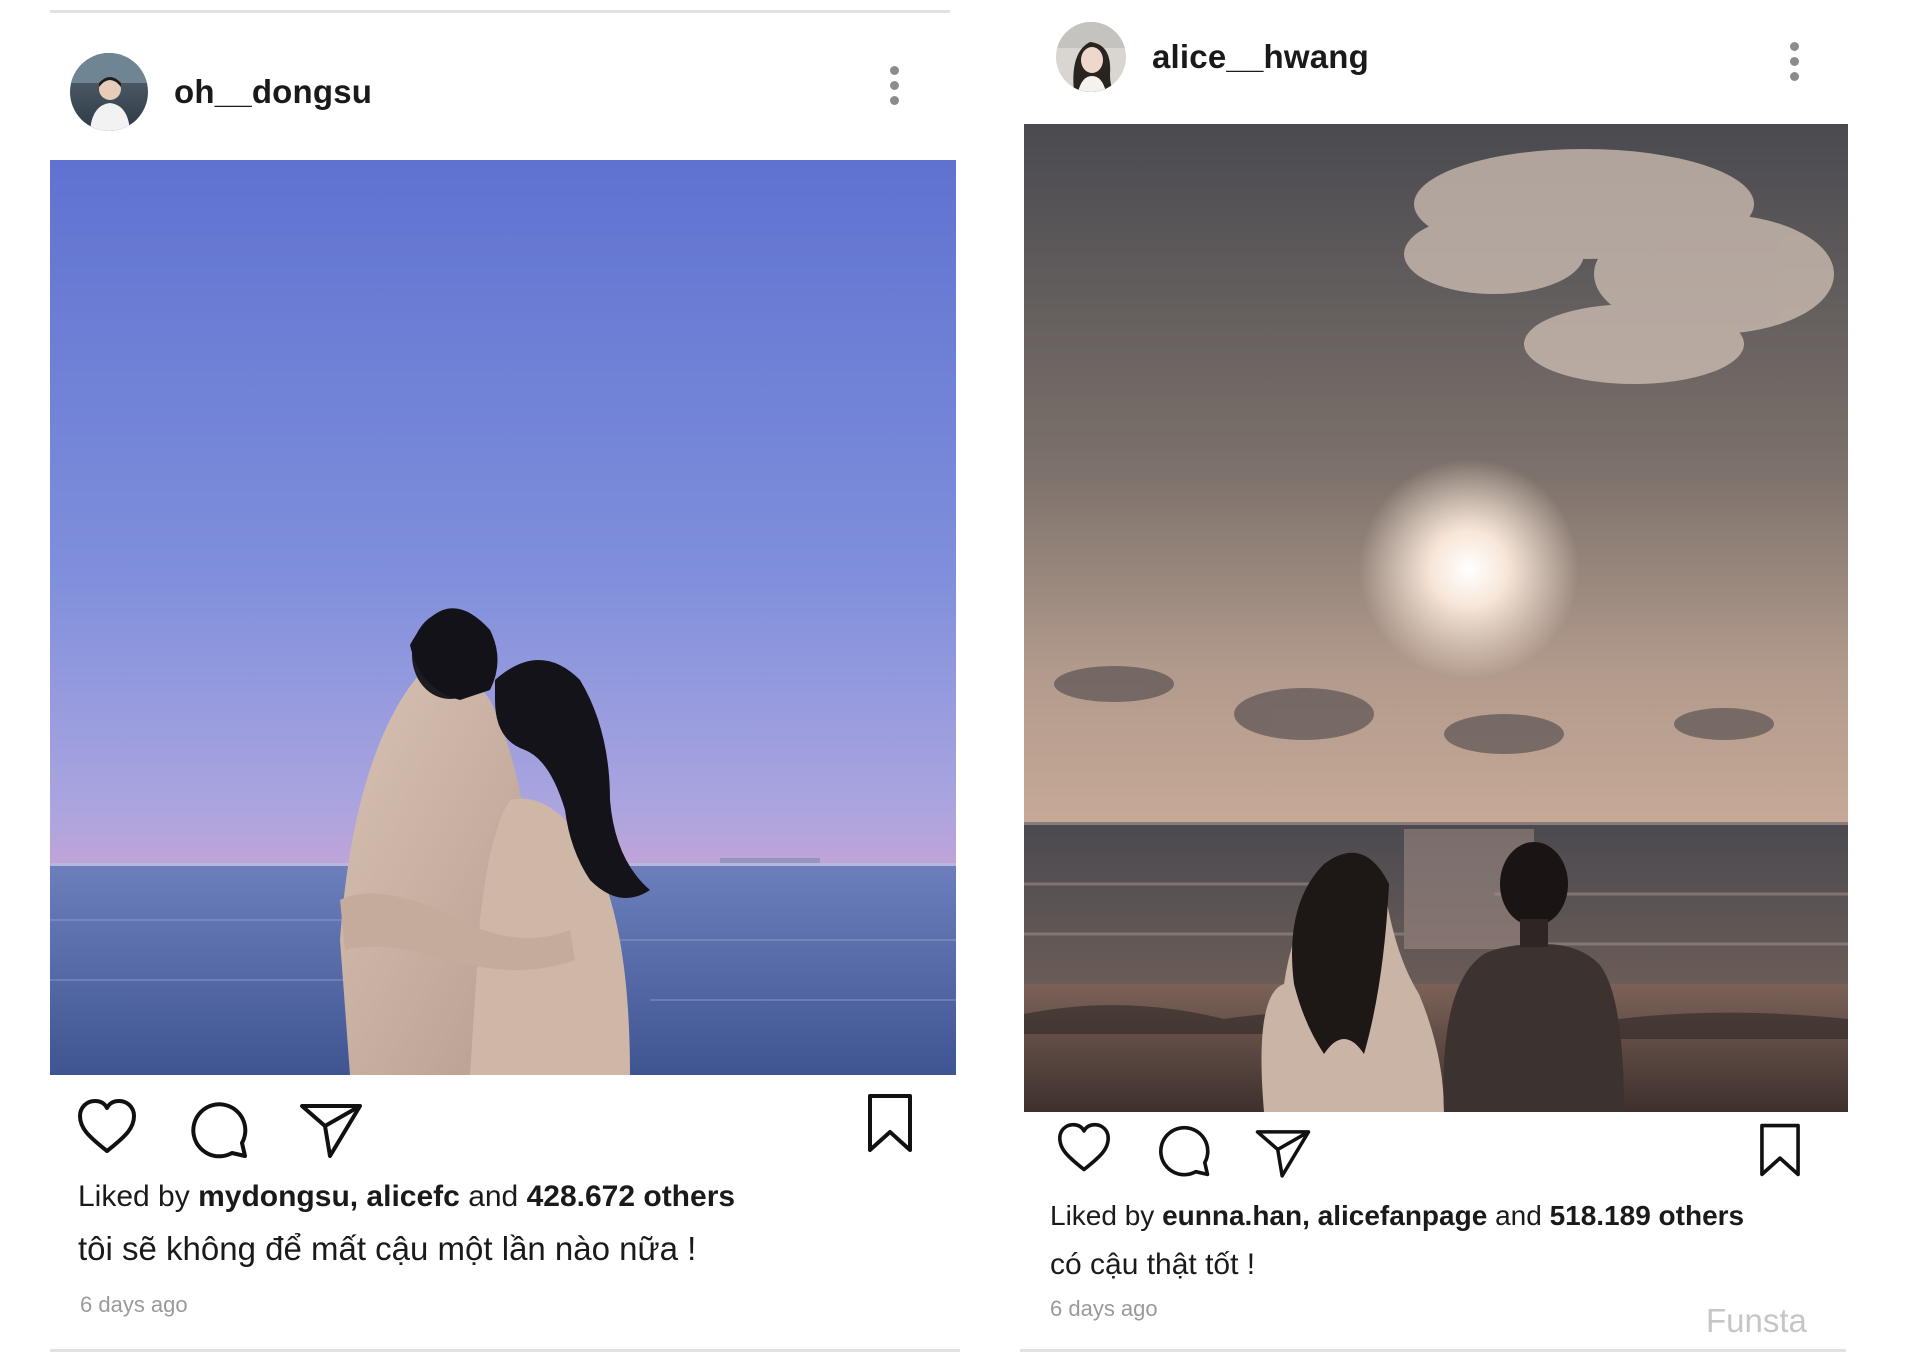 The width and height of the screenshot is (1920, 1352). Describe the element at coordinates (1756, 1320) in the screenshot. I see `watermark-text: Funsta` at that location.